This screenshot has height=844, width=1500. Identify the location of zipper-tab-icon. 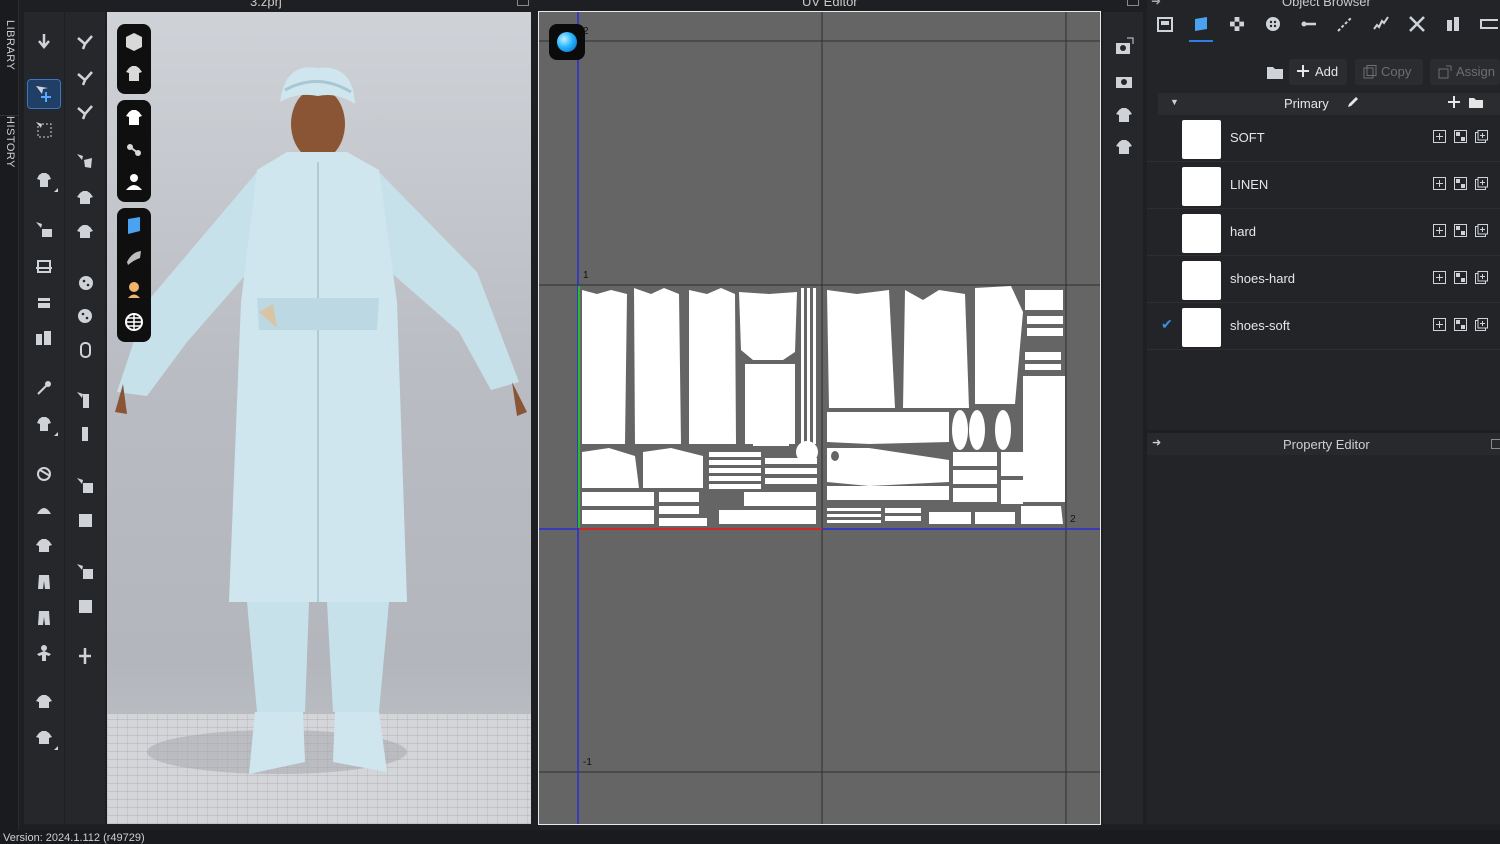
(1417, 24).